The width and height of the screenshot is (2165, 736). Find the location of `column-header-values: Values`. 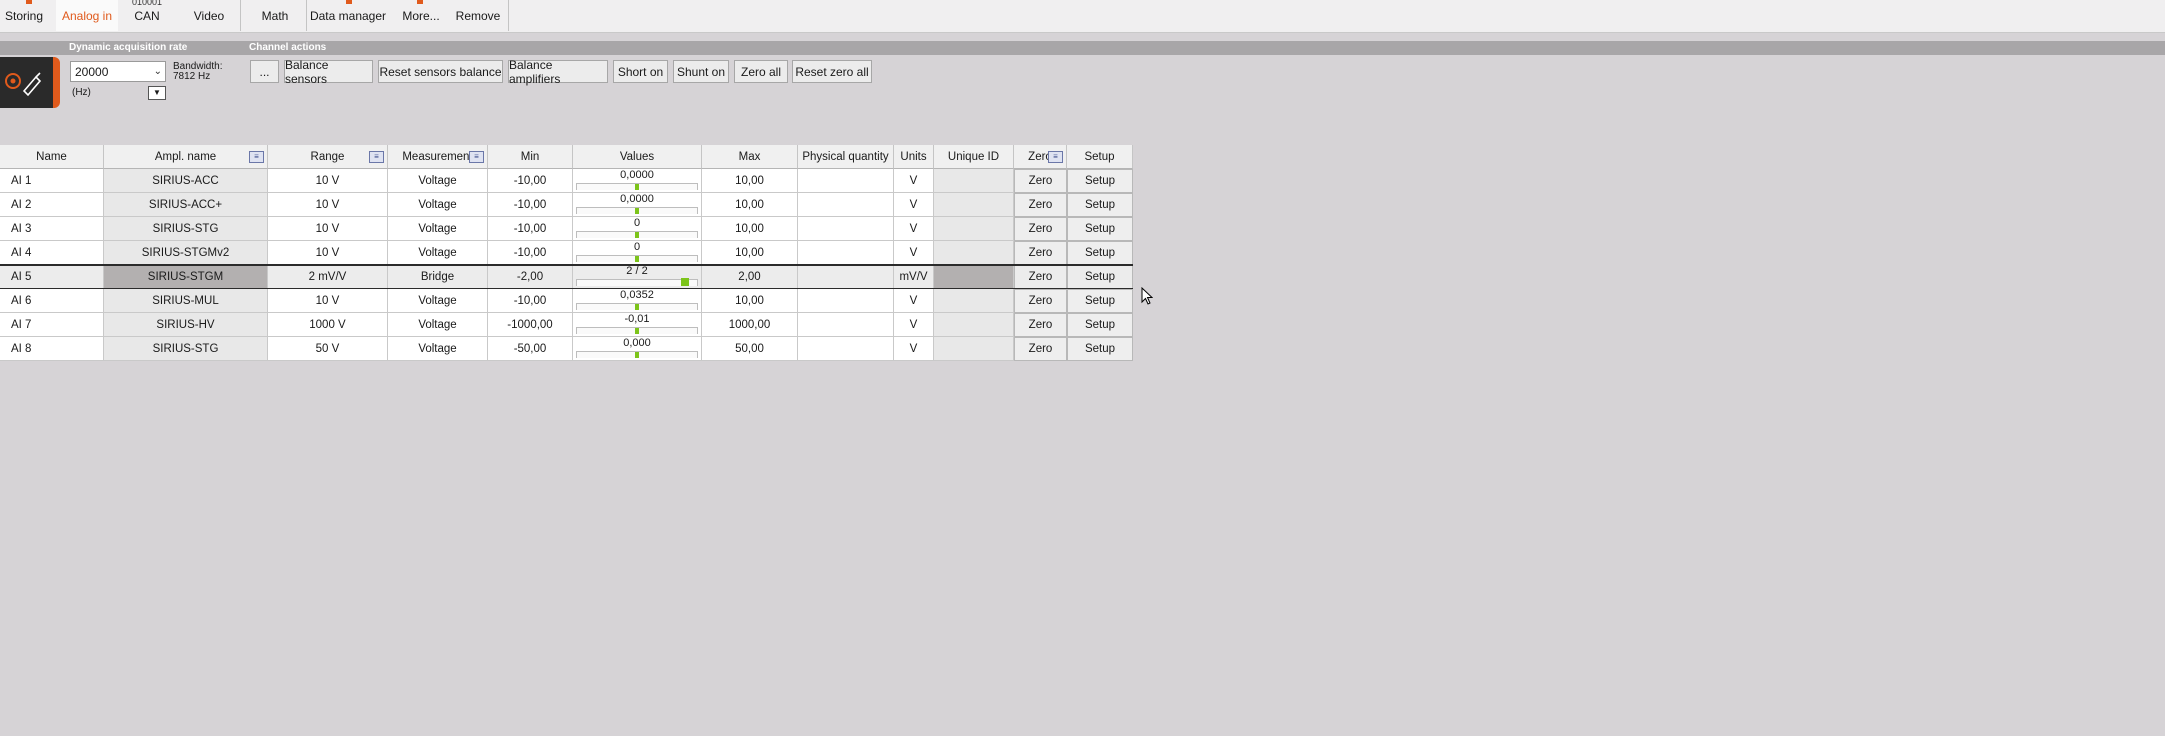

column-header-values: Values is located at coordinates (637, 157).